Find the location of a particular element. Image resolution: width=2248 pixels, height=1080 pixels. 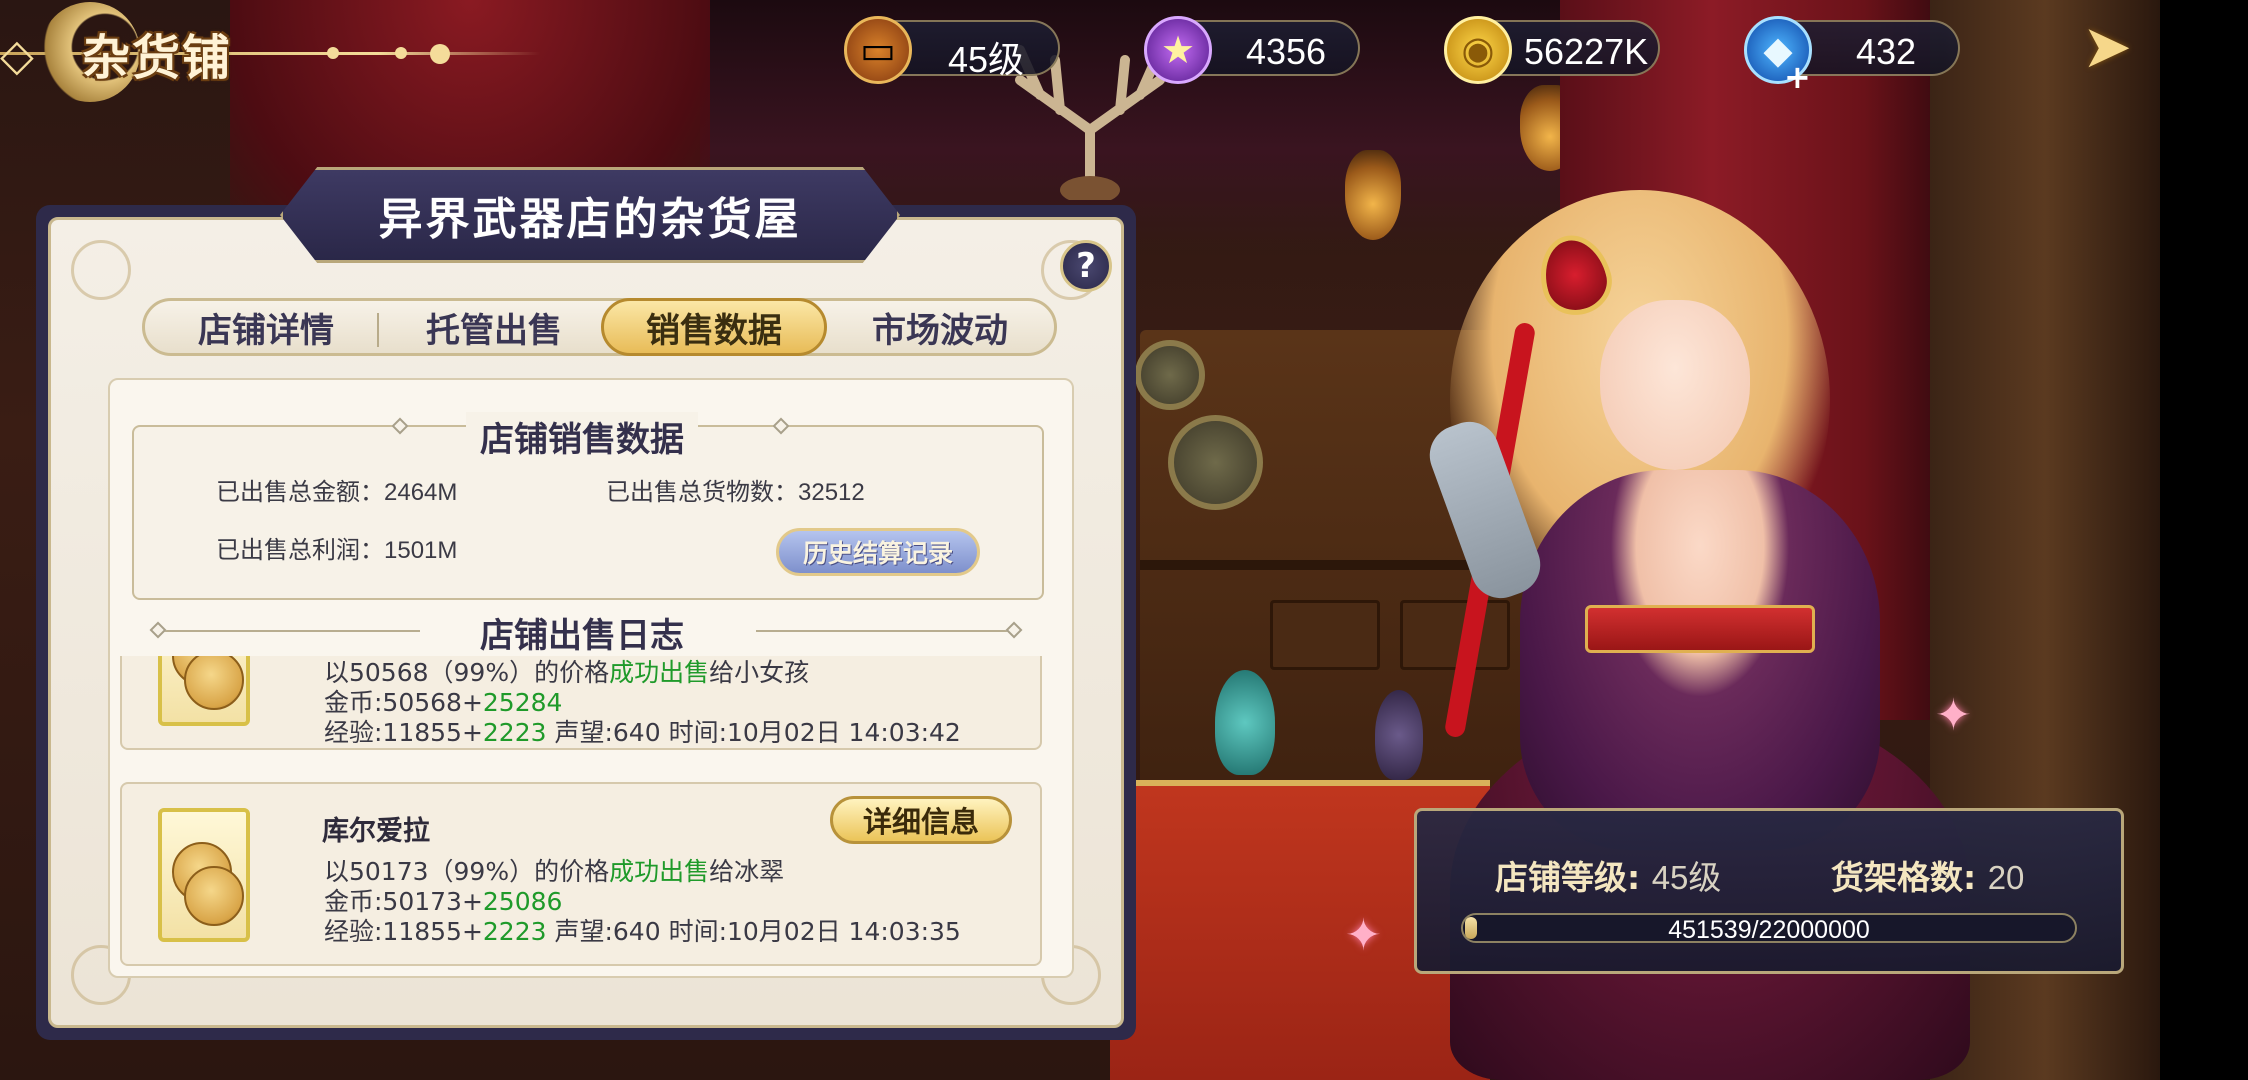

panel-title-banner: 异界武器店的杂货屋 is located at coordinates (590, 215).